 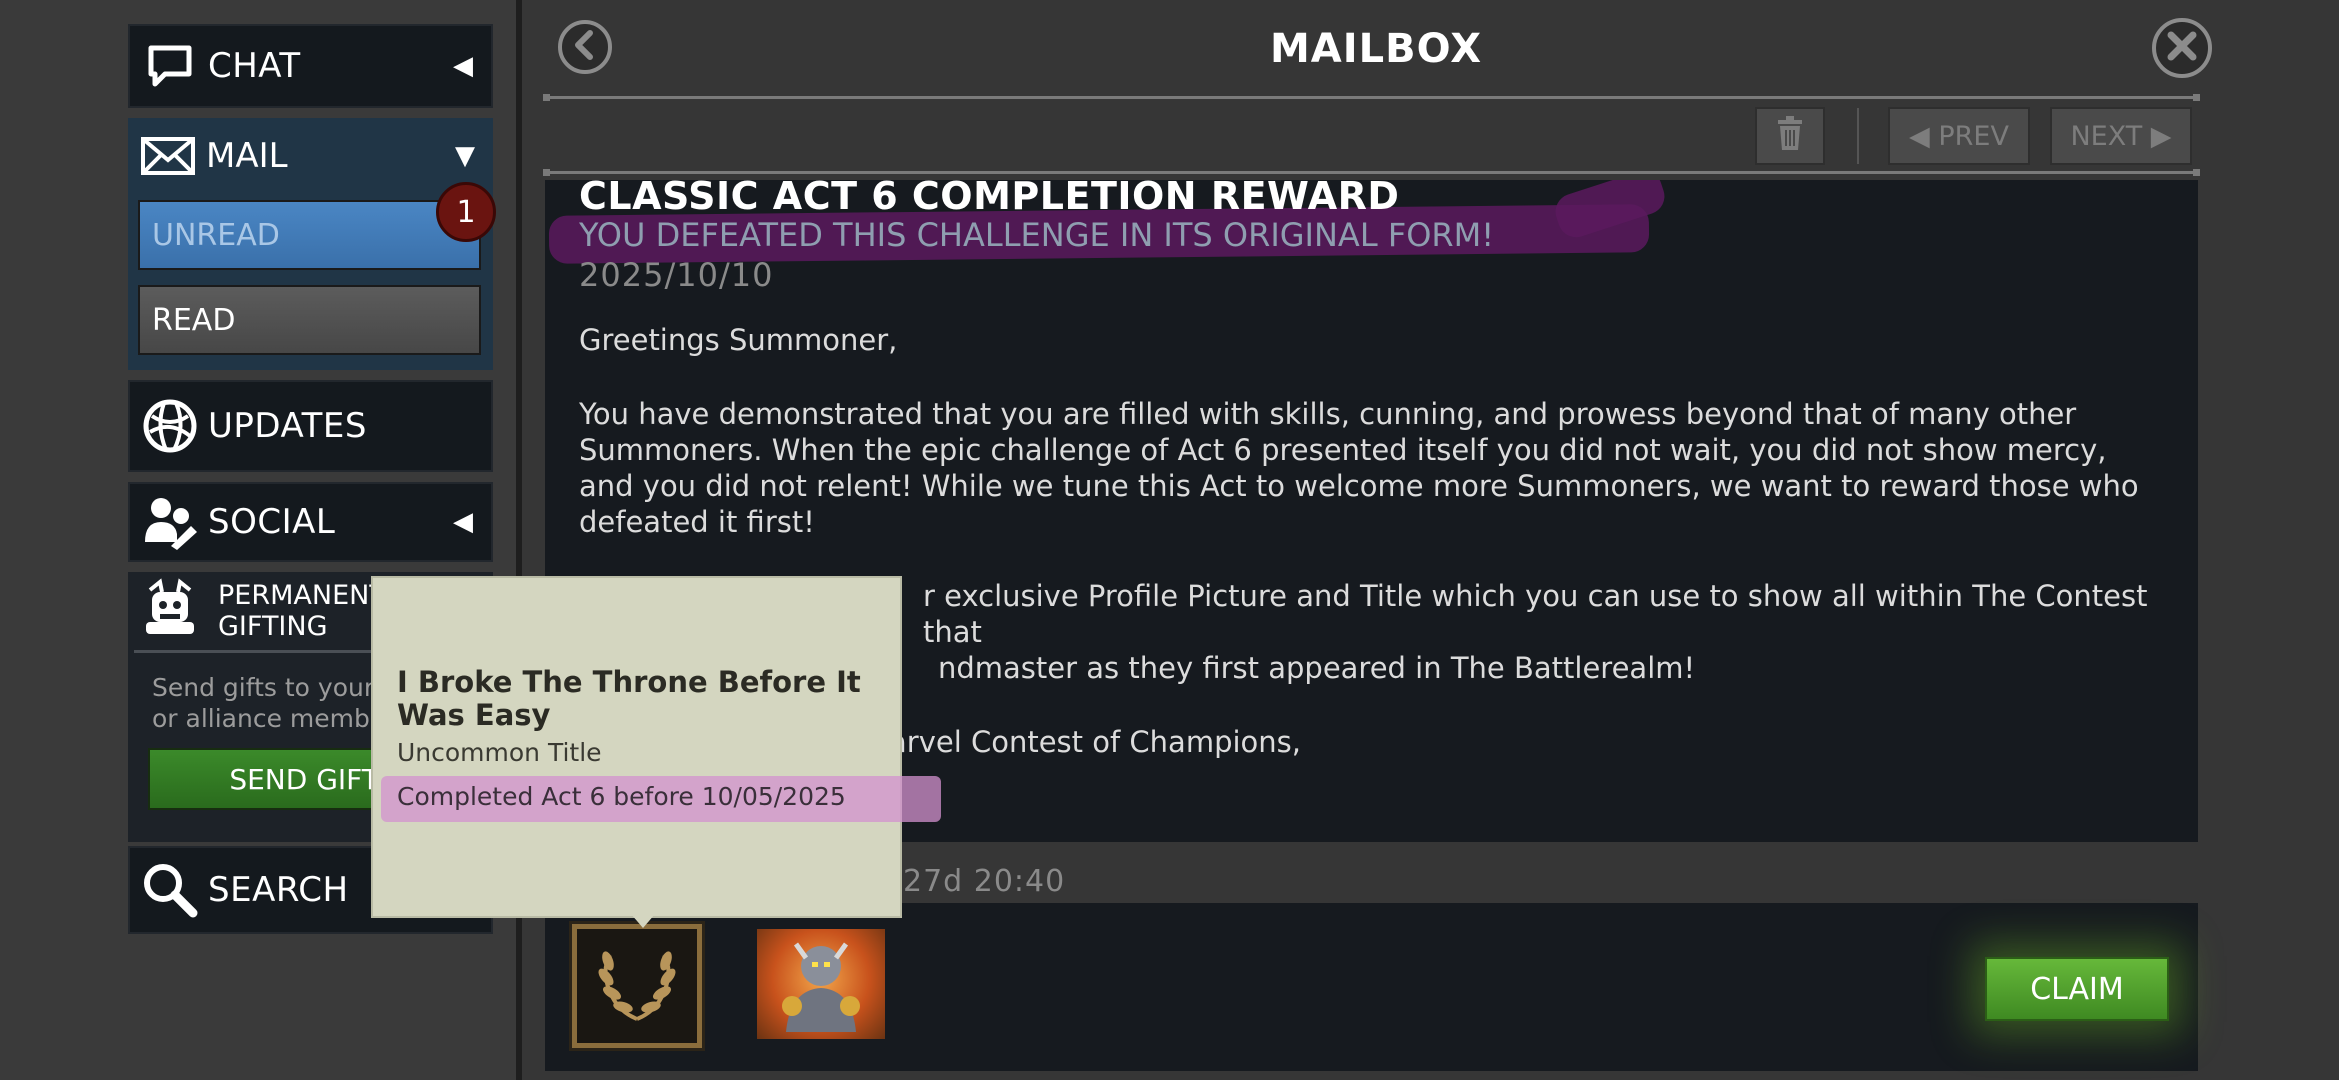 What do you see at coordinates (989, 199) in the screenshot?
I see `message-title: CLASSIC ACT 6 COMPLETION REWARD` at bounding box center [989, 199].